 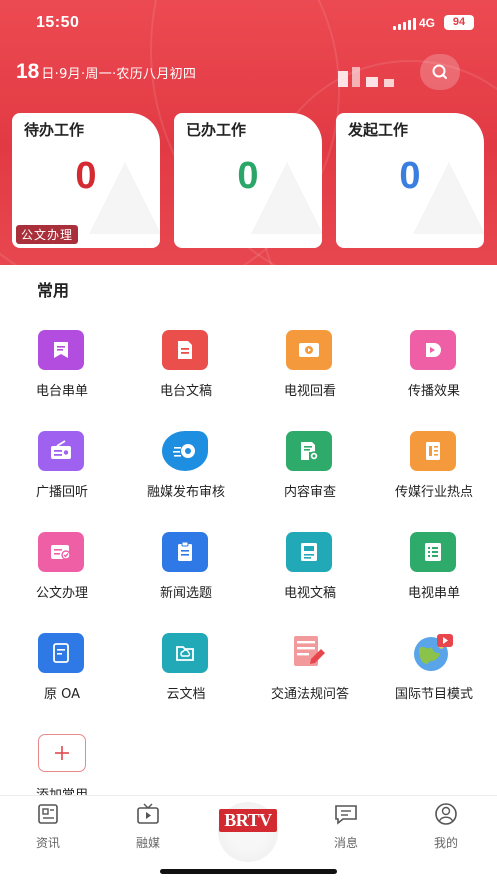 I want to click on tile-content-review: 内容审查, so click(x=310, y=476).